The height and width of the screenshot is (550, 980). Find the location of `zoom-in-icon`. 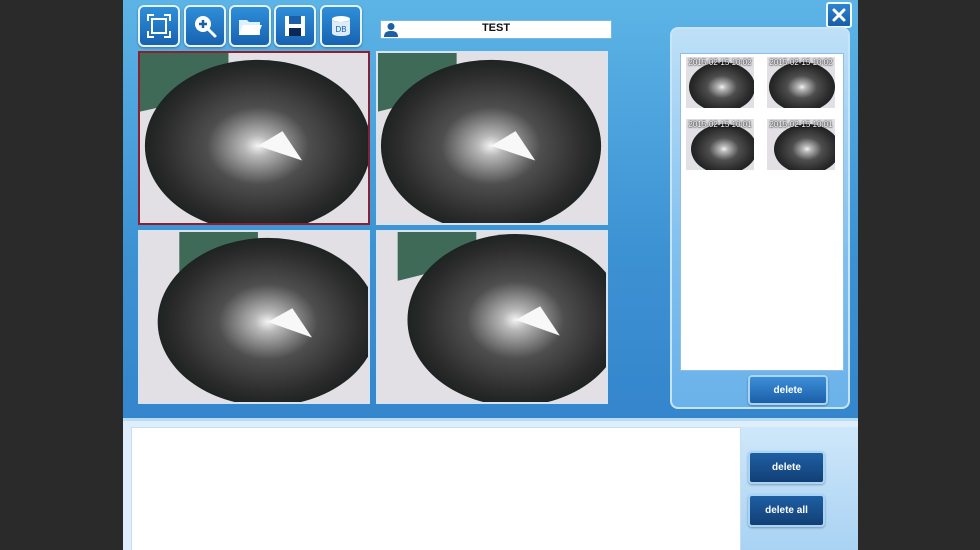

zoom-in-icon is located at coordinates (206, 27).